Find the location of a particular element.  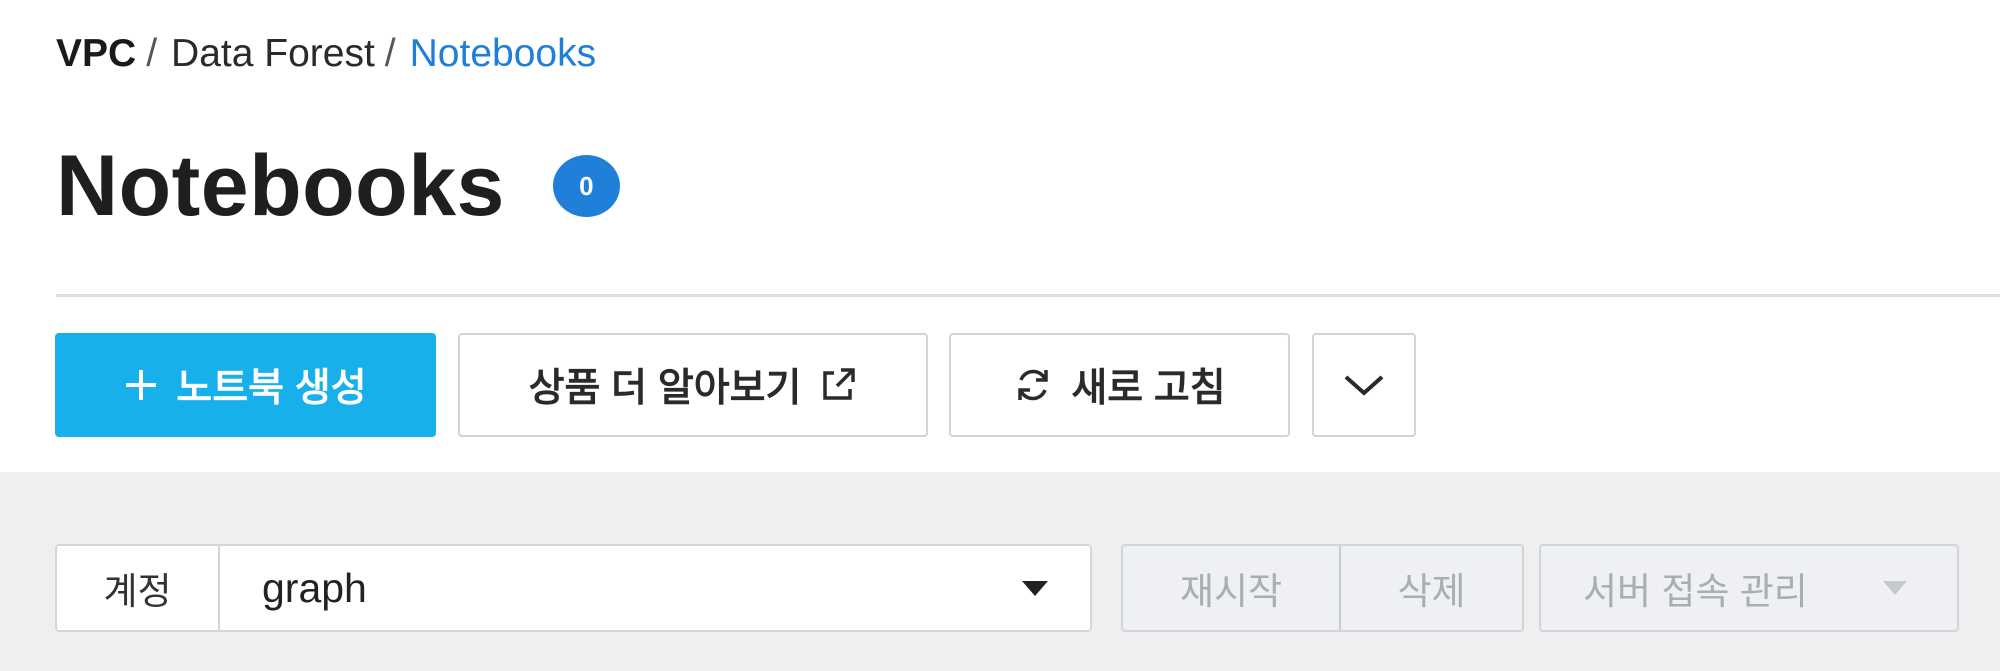

breadcrumb: VPC / Data Forest / Notebooks is located at coordinates (326, 54).